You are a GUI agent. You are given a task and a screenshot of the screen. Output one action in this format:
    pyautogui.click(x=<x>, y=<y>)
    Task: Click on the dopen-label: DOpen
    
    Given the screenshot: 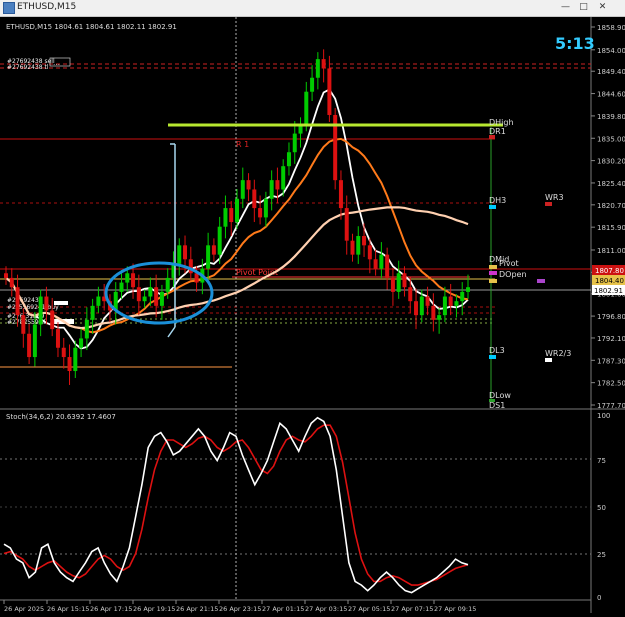 What is the action you would take?
    pyautogui.click(x=513, y=274)
    